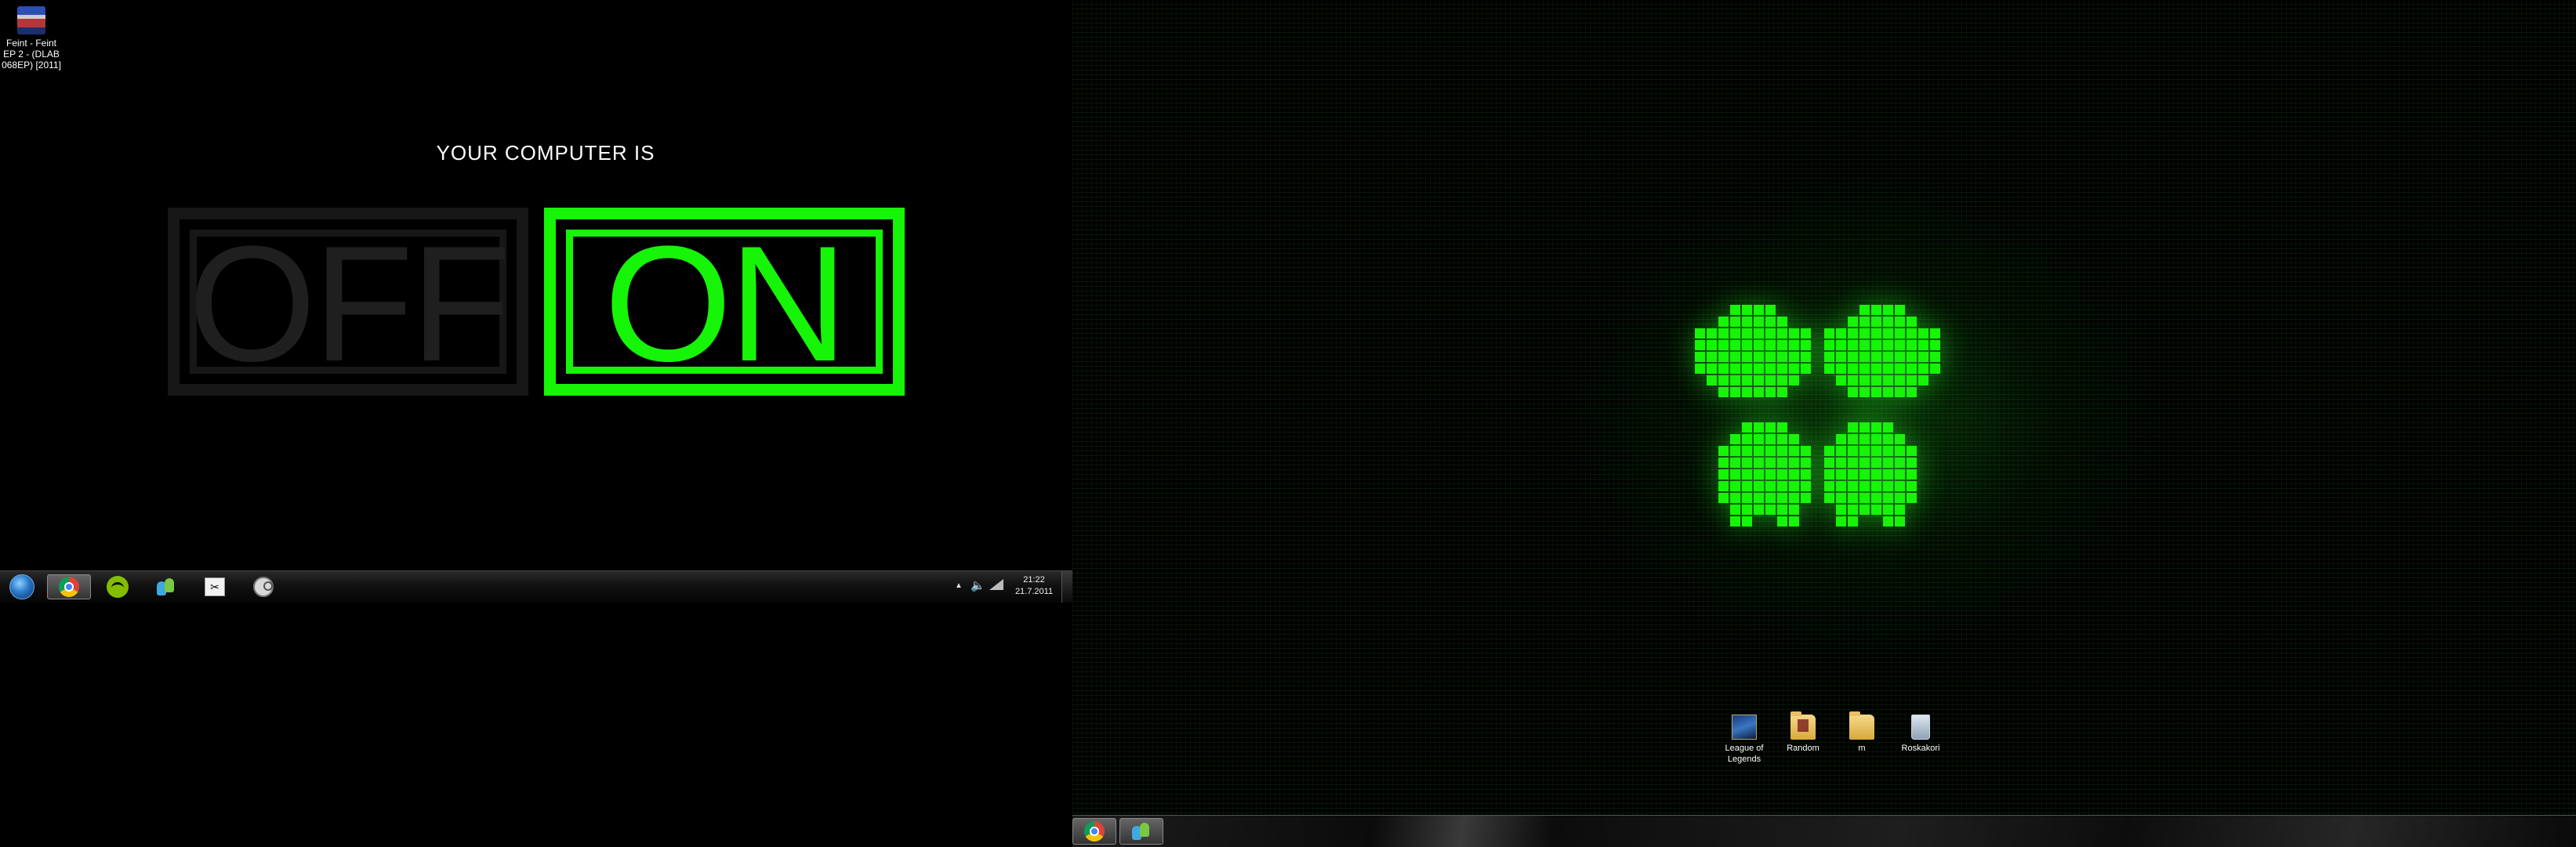 Image resolution: width=2576 pixels, height=847 pixels. I want to click on recycle-bin-icon, so click(1921, 728).